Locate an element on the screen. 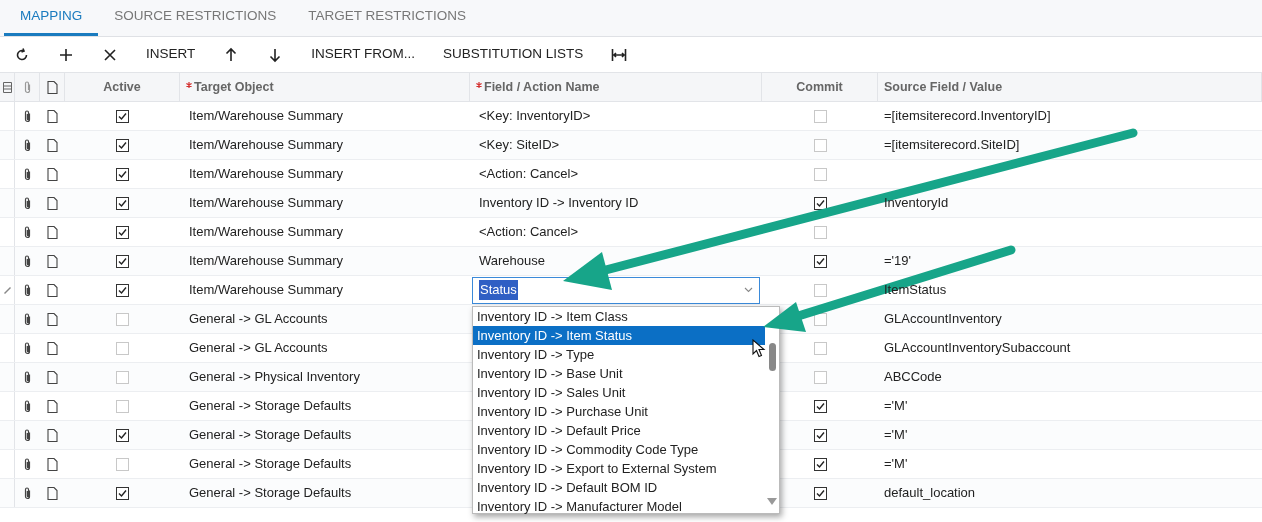 This screenshot has height=522, width=1262. scroll-down-icon is located at coordinates (772, 501).